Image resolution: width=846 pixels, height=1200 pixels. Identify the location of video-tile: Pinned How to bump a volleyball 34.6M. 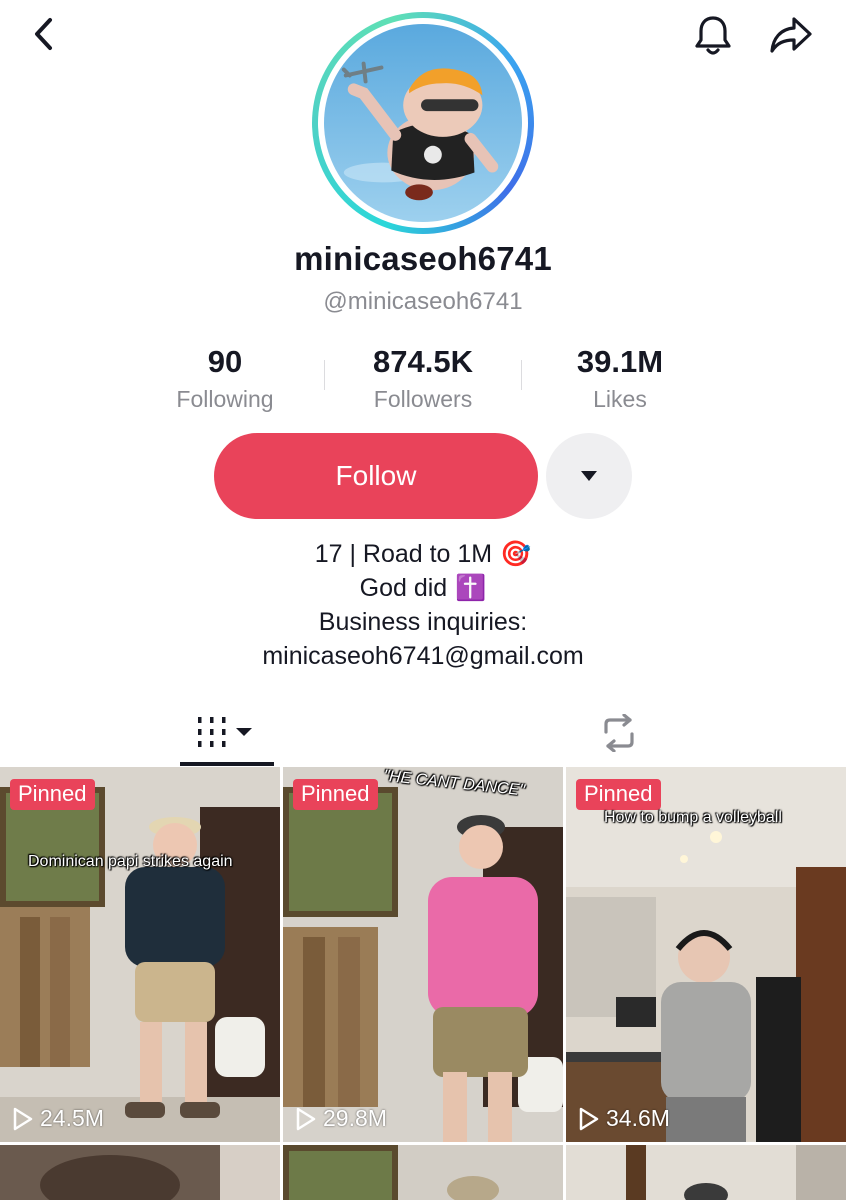
(706, 954).